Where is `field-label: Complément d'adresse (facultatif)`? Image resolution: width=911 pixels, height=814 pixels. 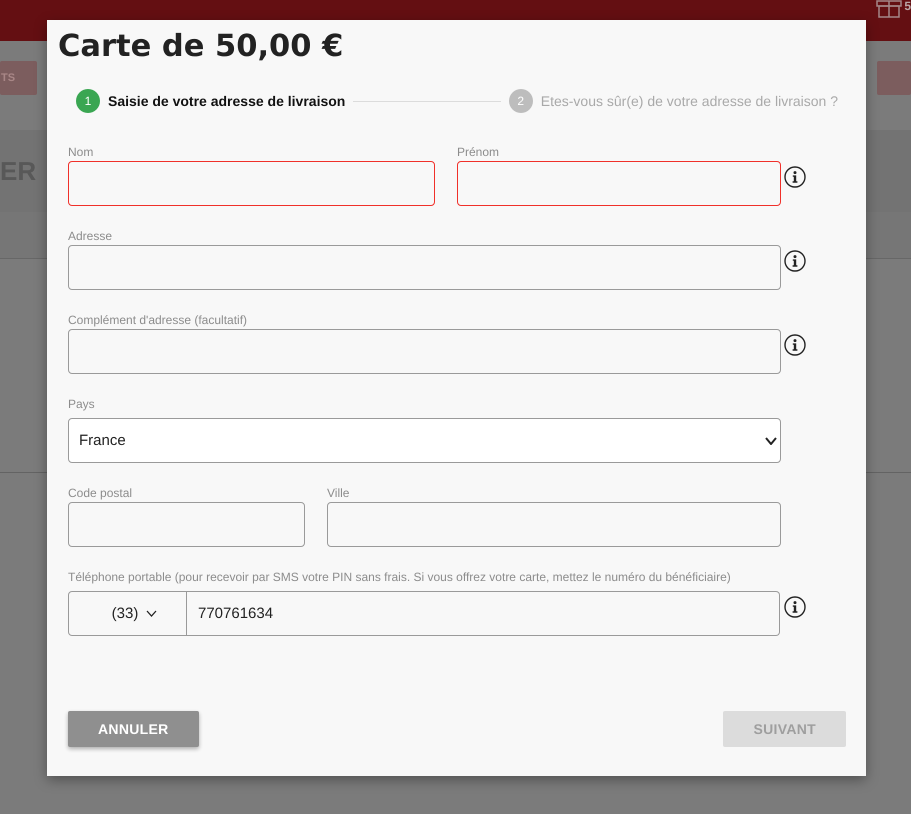
field-label: Complément d'adresse (facultatif) is located at coordinates (158, 320).